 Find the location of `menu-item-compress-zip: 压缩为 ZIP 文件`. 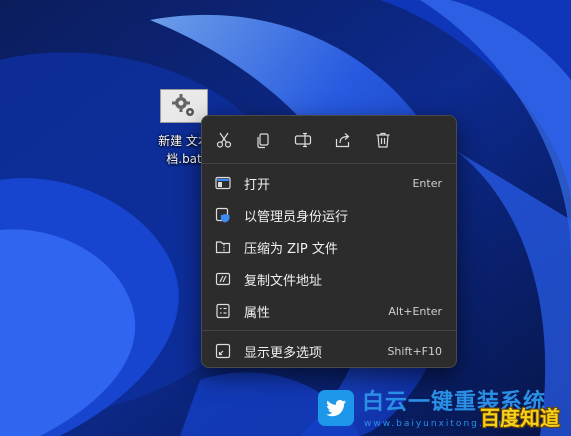

menu-item-compress-zip: 压缩为 ZIP 文件 is located at coordinates (329, 247).